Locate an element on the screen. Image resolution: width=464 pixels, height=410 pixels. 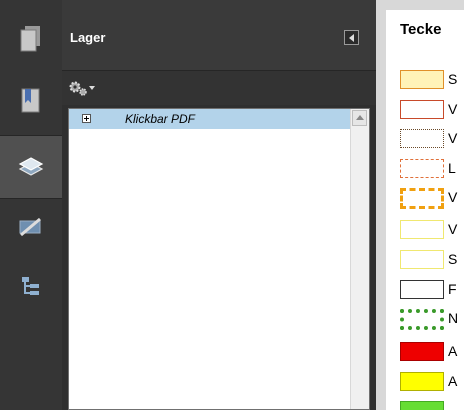
options-bar is located at coordinates (219, 88).